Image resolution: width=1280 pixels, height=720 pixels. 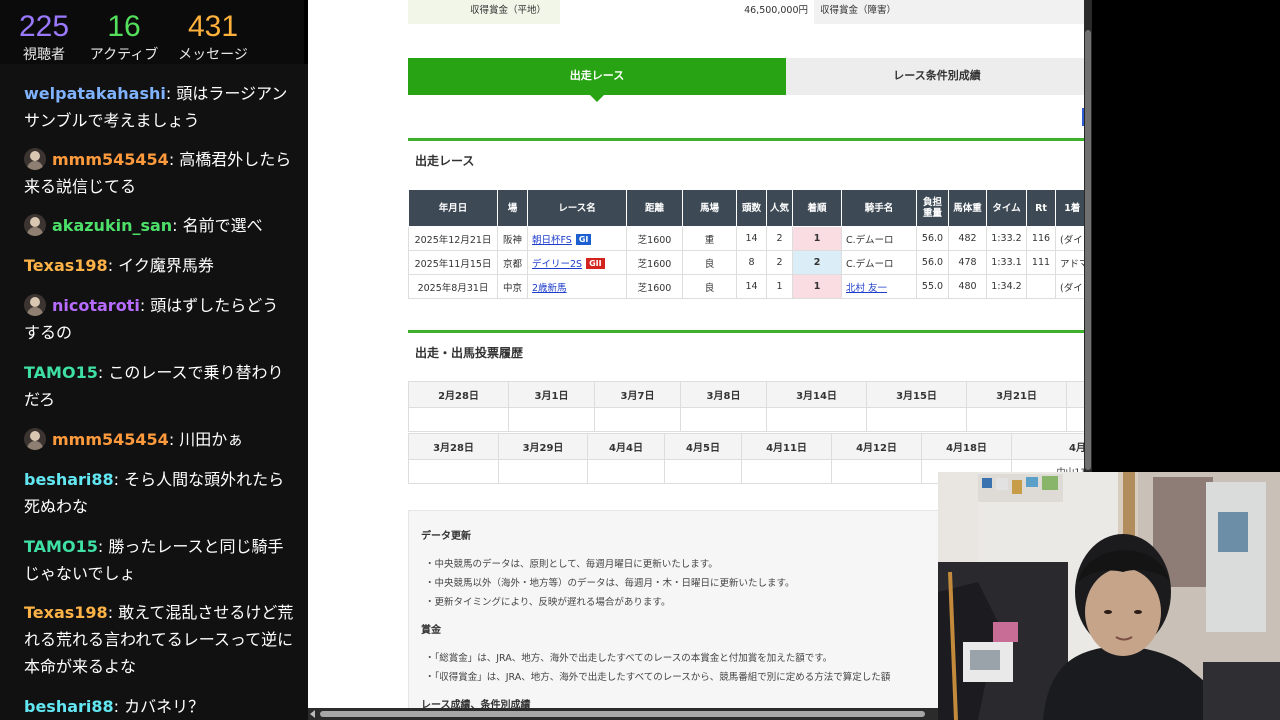 What do you see at coordinates (779, 286) in the screenshot?
I see `race-popularity: 1` at bounding box center [779, 286].